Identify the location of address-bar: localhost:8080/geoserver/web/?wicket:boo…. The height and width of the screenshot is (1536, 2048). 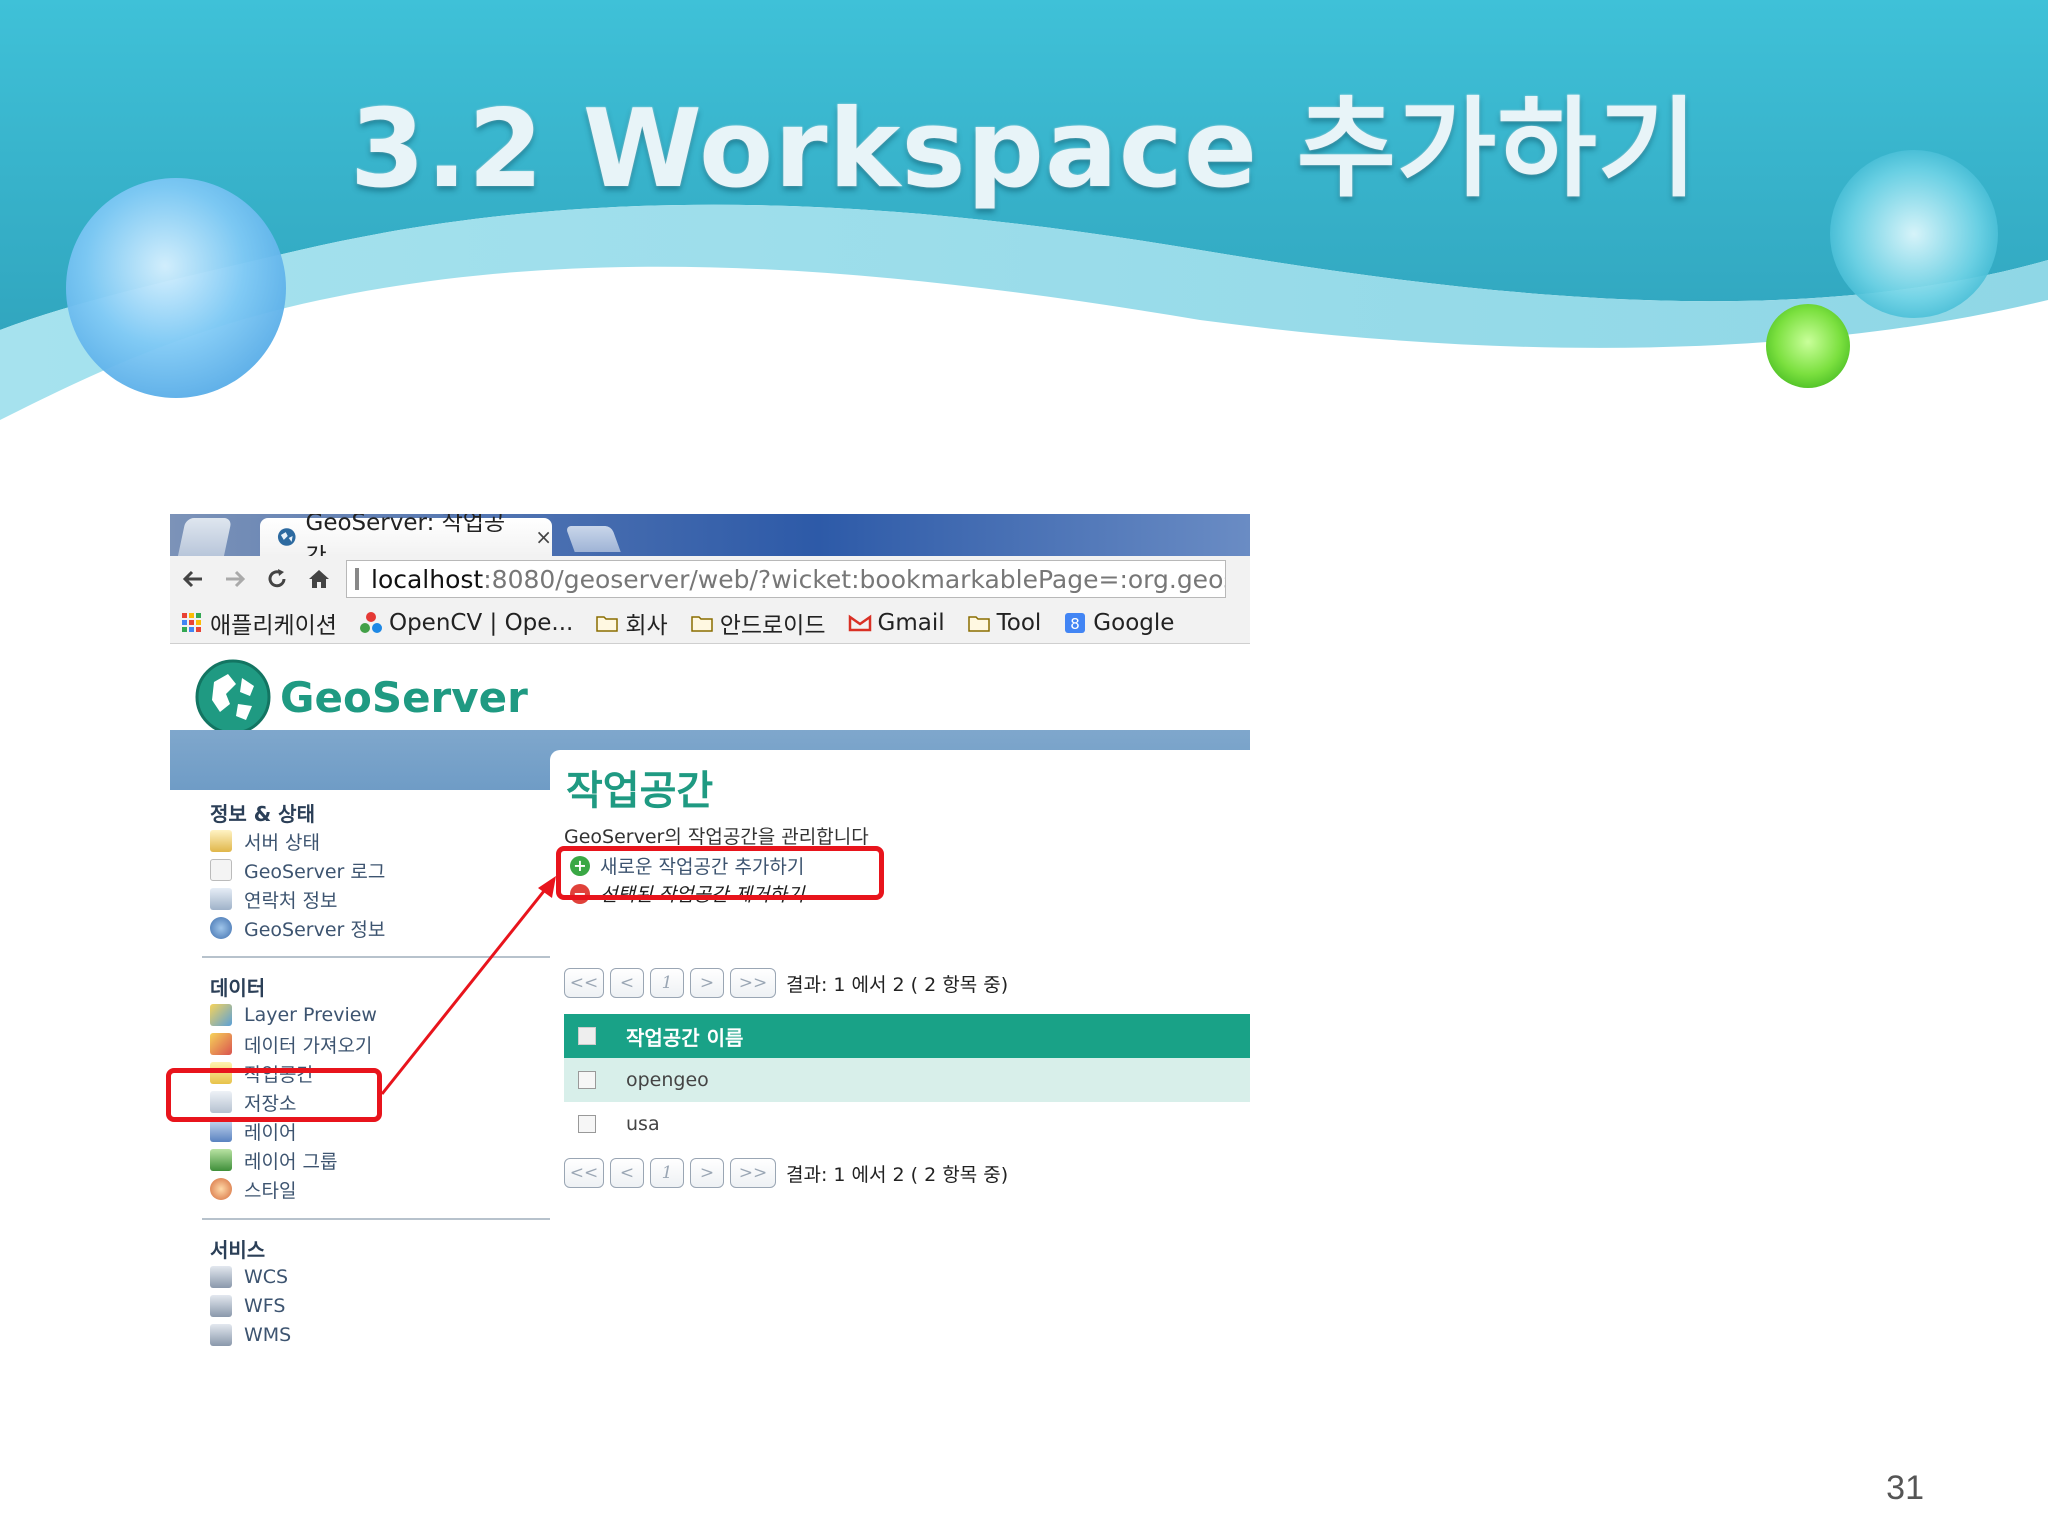
(786, 579).